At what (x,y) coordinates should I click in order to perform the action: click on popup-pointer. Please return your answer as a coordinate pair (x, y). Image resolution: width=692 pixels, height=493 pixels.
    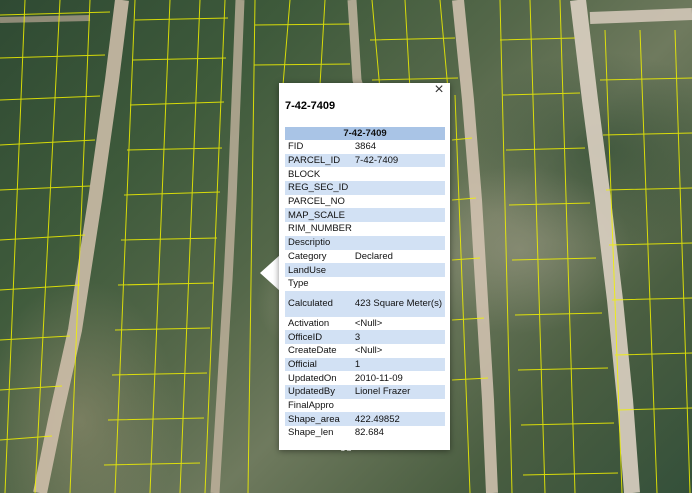
    Looking at the image, I should click on (270, 273).